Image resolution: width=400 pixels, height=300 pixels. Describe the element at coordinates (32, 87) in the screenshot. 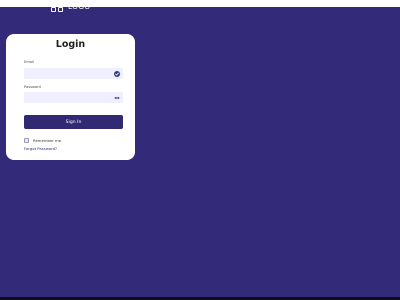

I see `password-label: Password` at that location.